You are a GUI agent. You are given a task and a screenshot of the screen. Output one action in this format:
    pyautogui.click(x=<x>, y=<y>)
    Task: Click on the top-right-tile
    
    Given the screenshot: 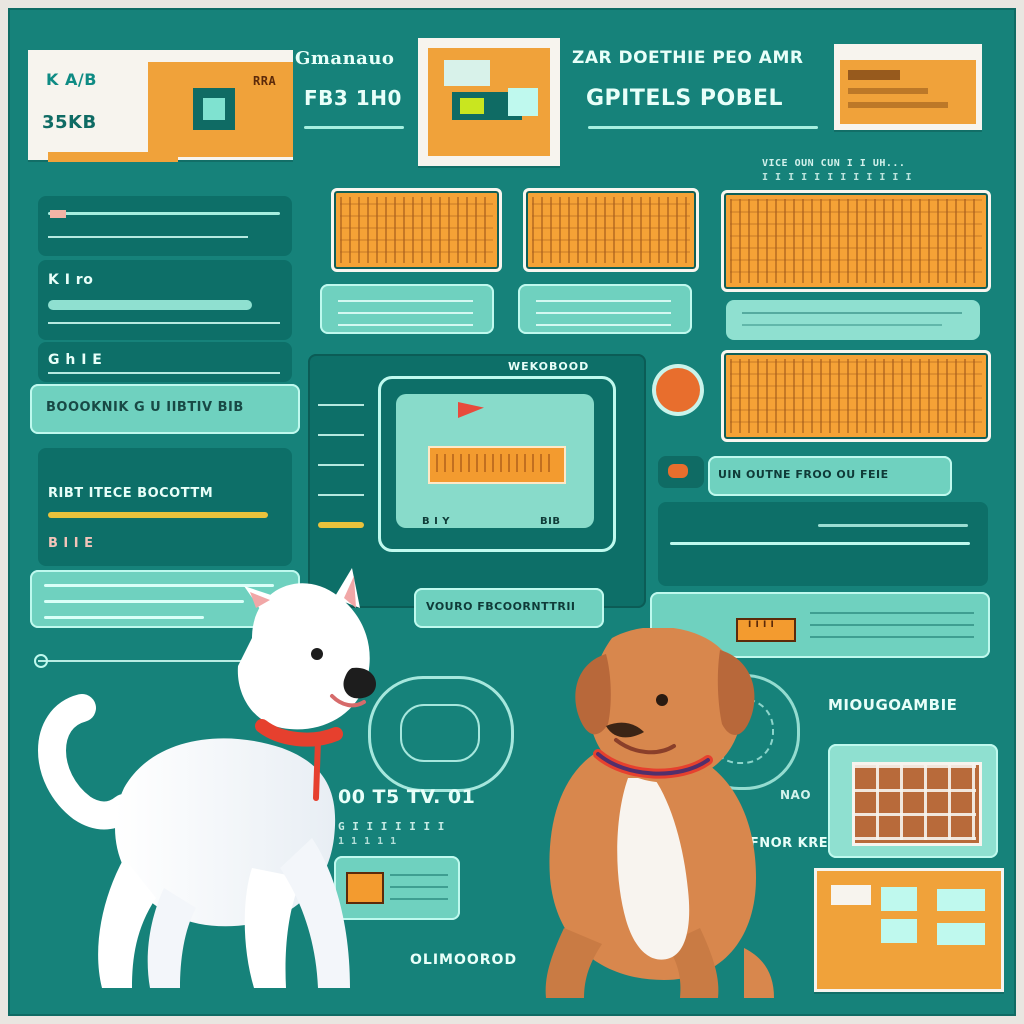 What is the action you would take?
    pyautogui.click(x=908, y=87)
    